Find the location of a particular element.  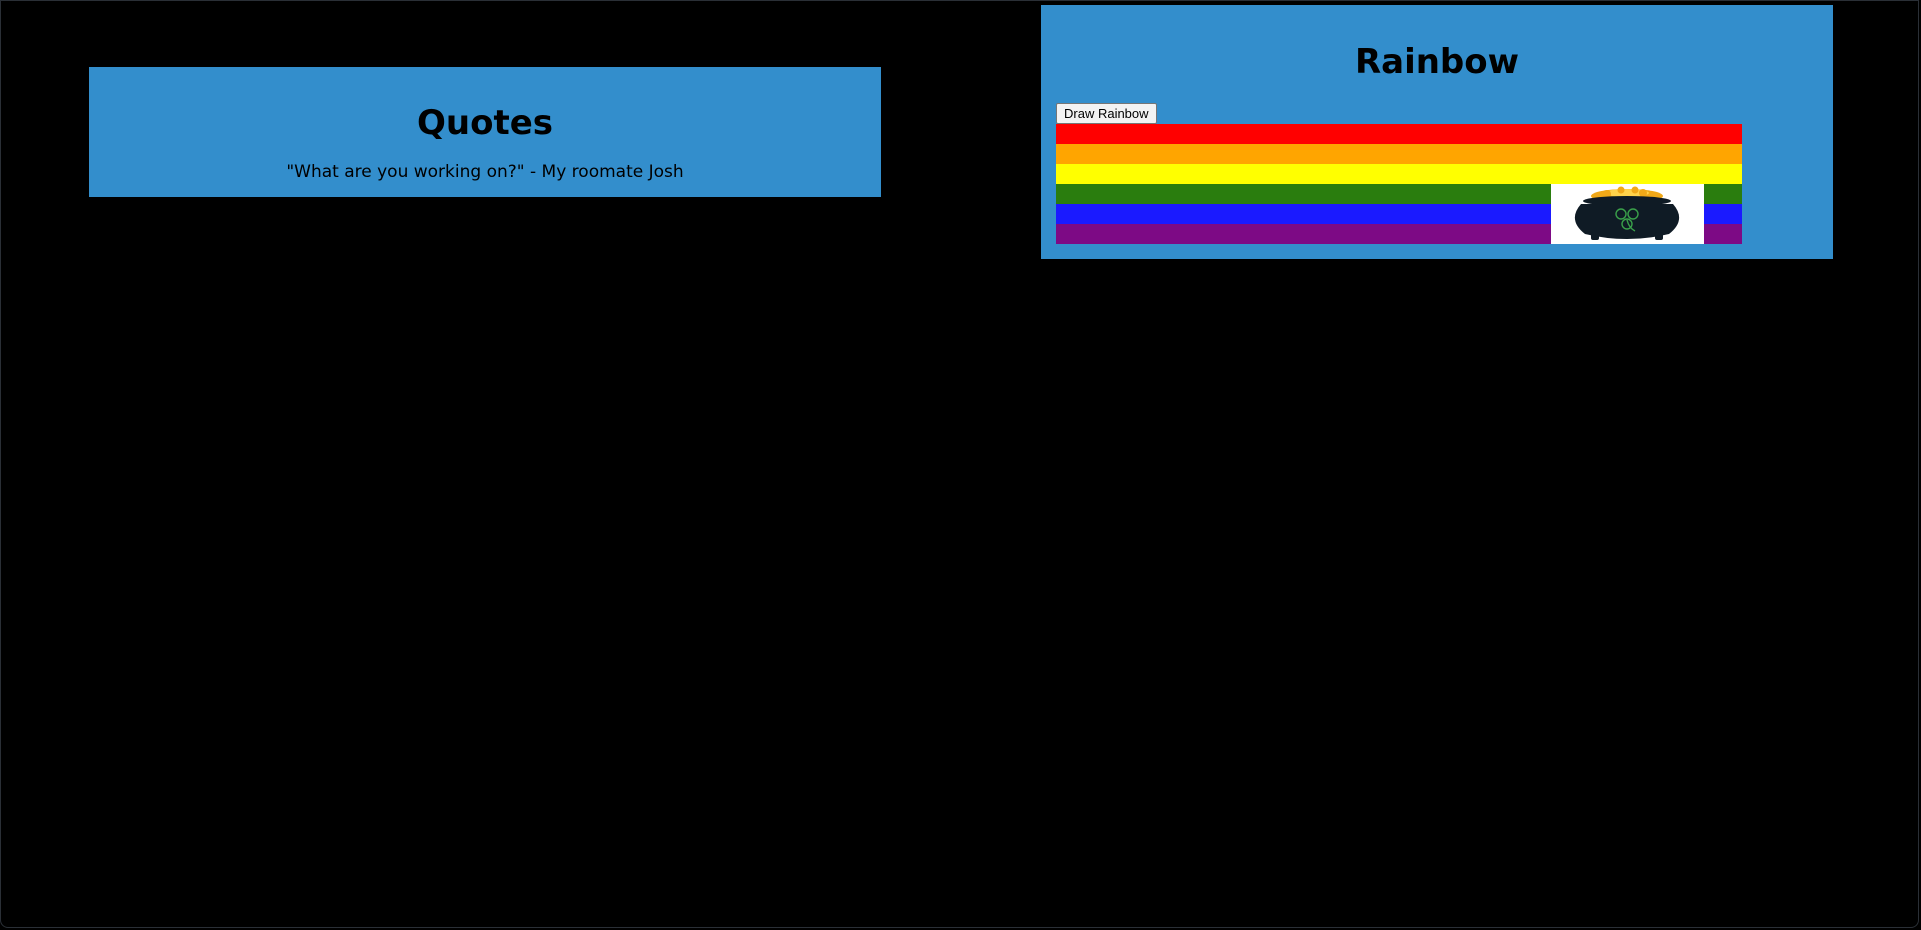

pot-of-gold-image is located at coordinates (1627, 214).